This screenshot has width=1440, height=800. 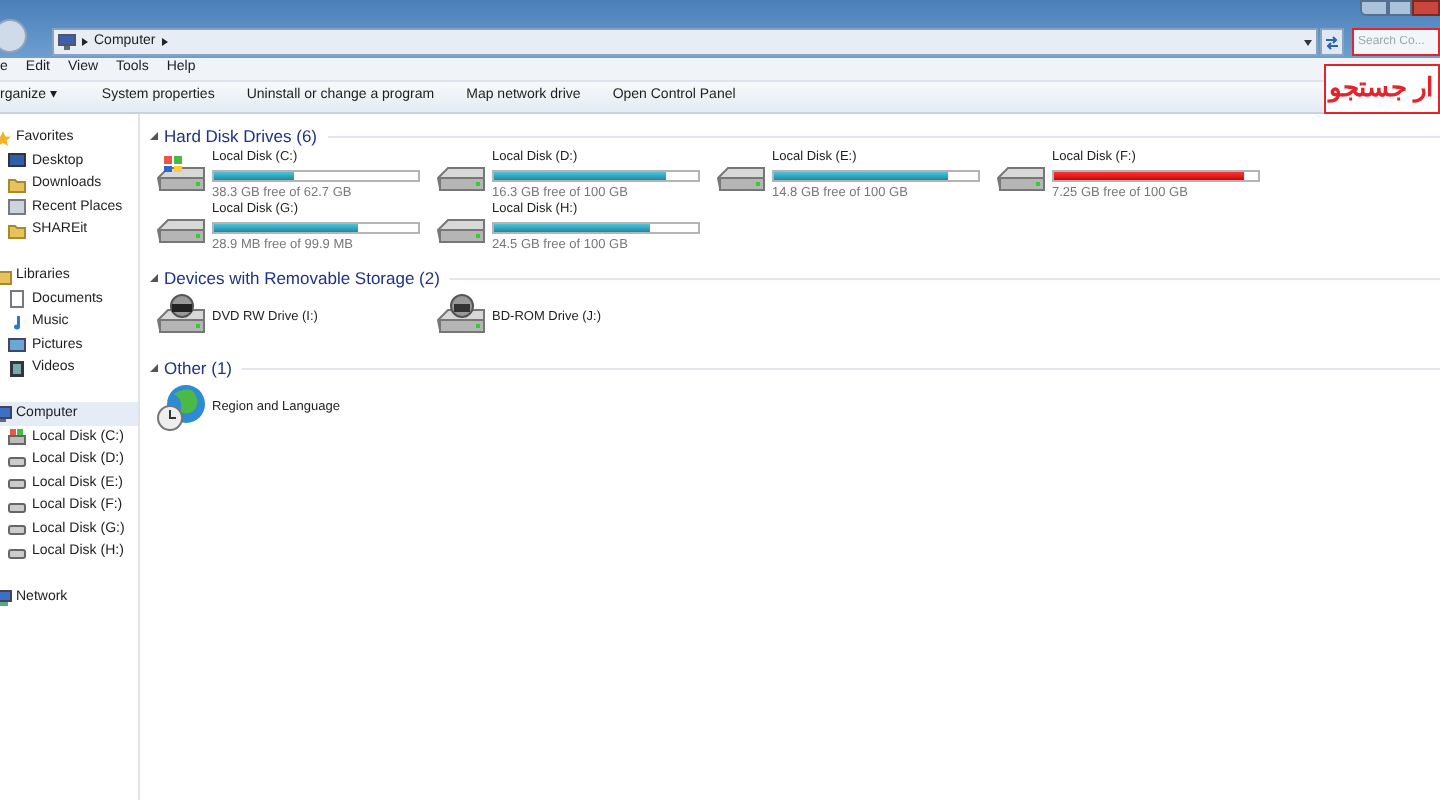 What do you see at coordinates (67, 42) in the screenshot?
I see `computer-icon` at bounding box center [67, 42].